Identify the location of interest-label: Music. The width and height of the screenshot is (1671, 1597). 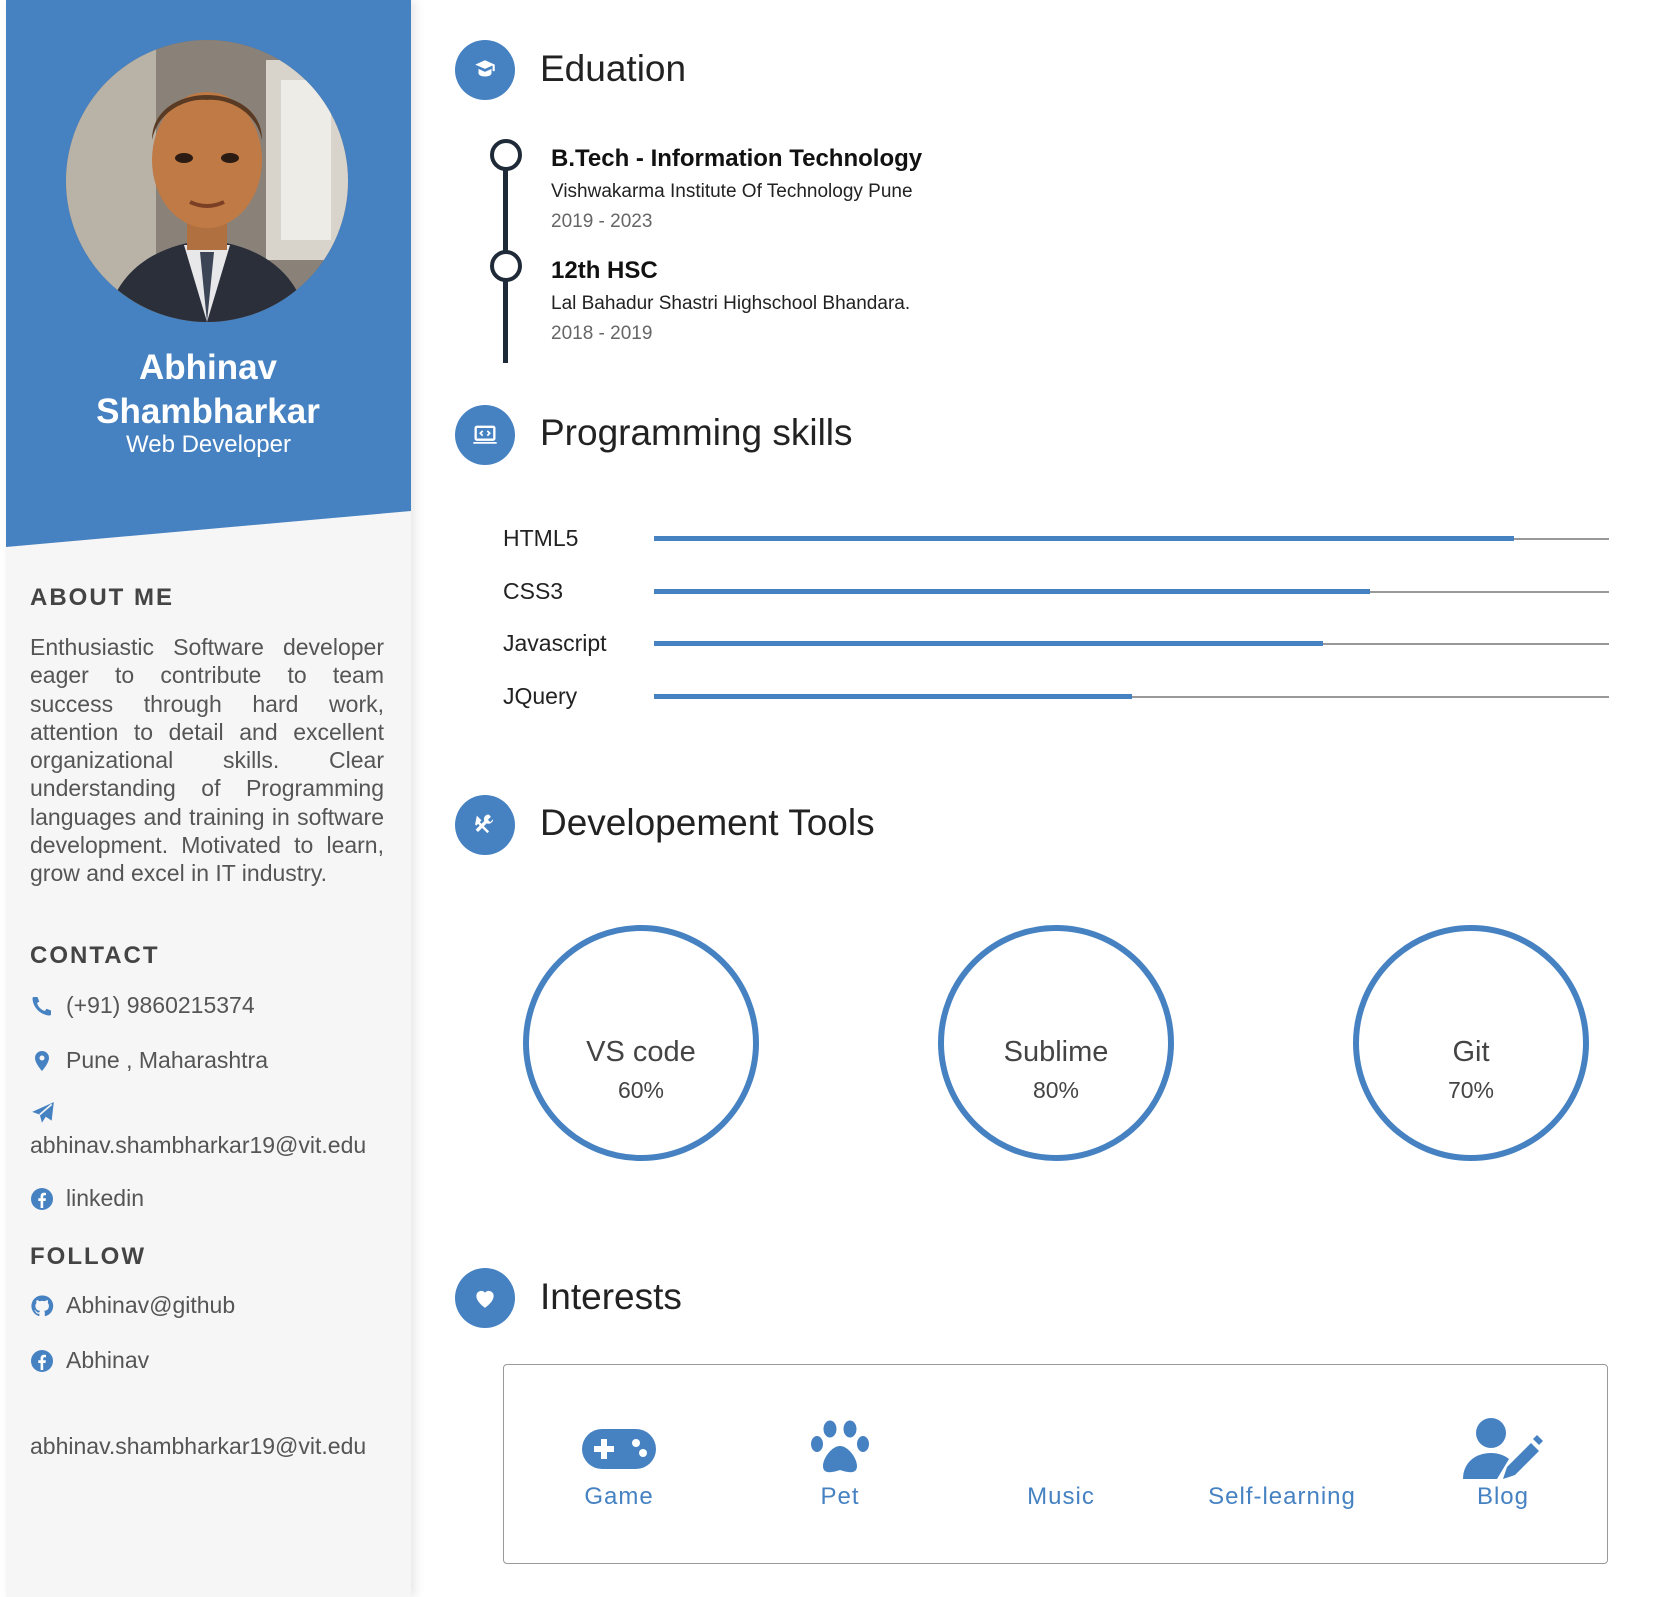
(1061, 1496).